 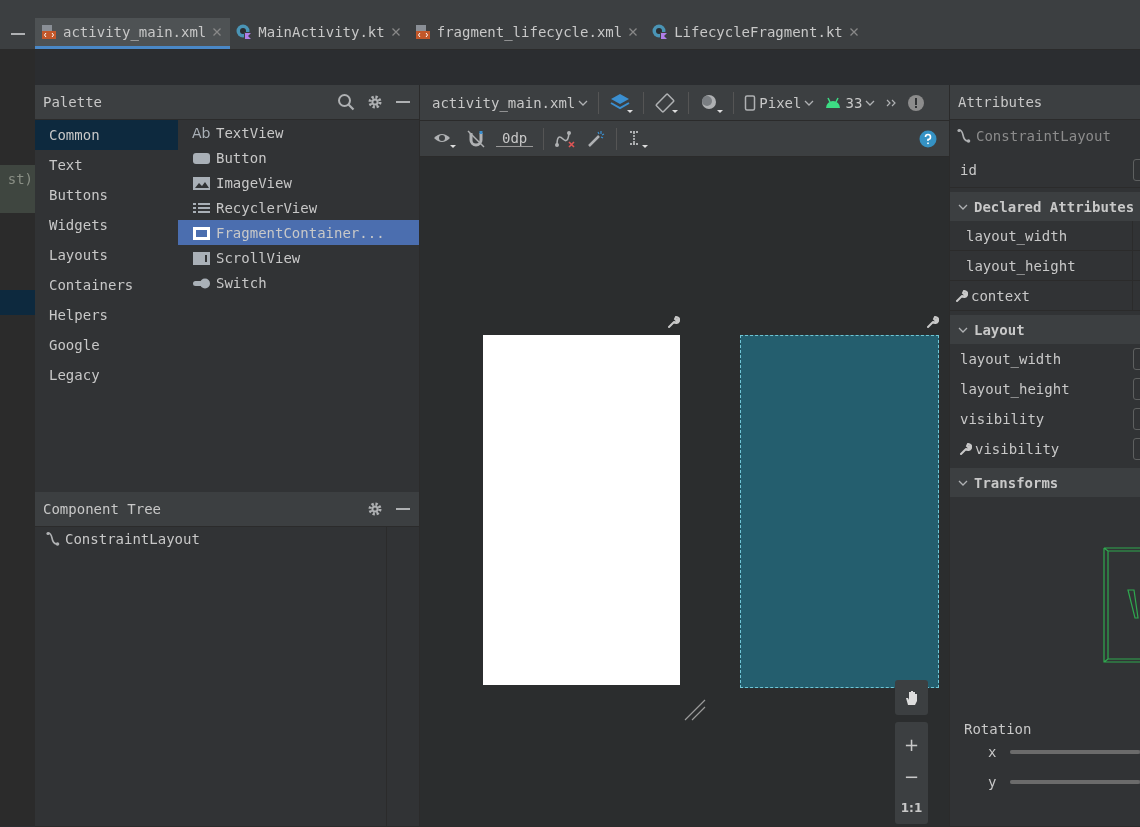 What do you see at coordinates (17, 302) in the screenshot?
I see `line-highlight` at bounding box center [17, 302].